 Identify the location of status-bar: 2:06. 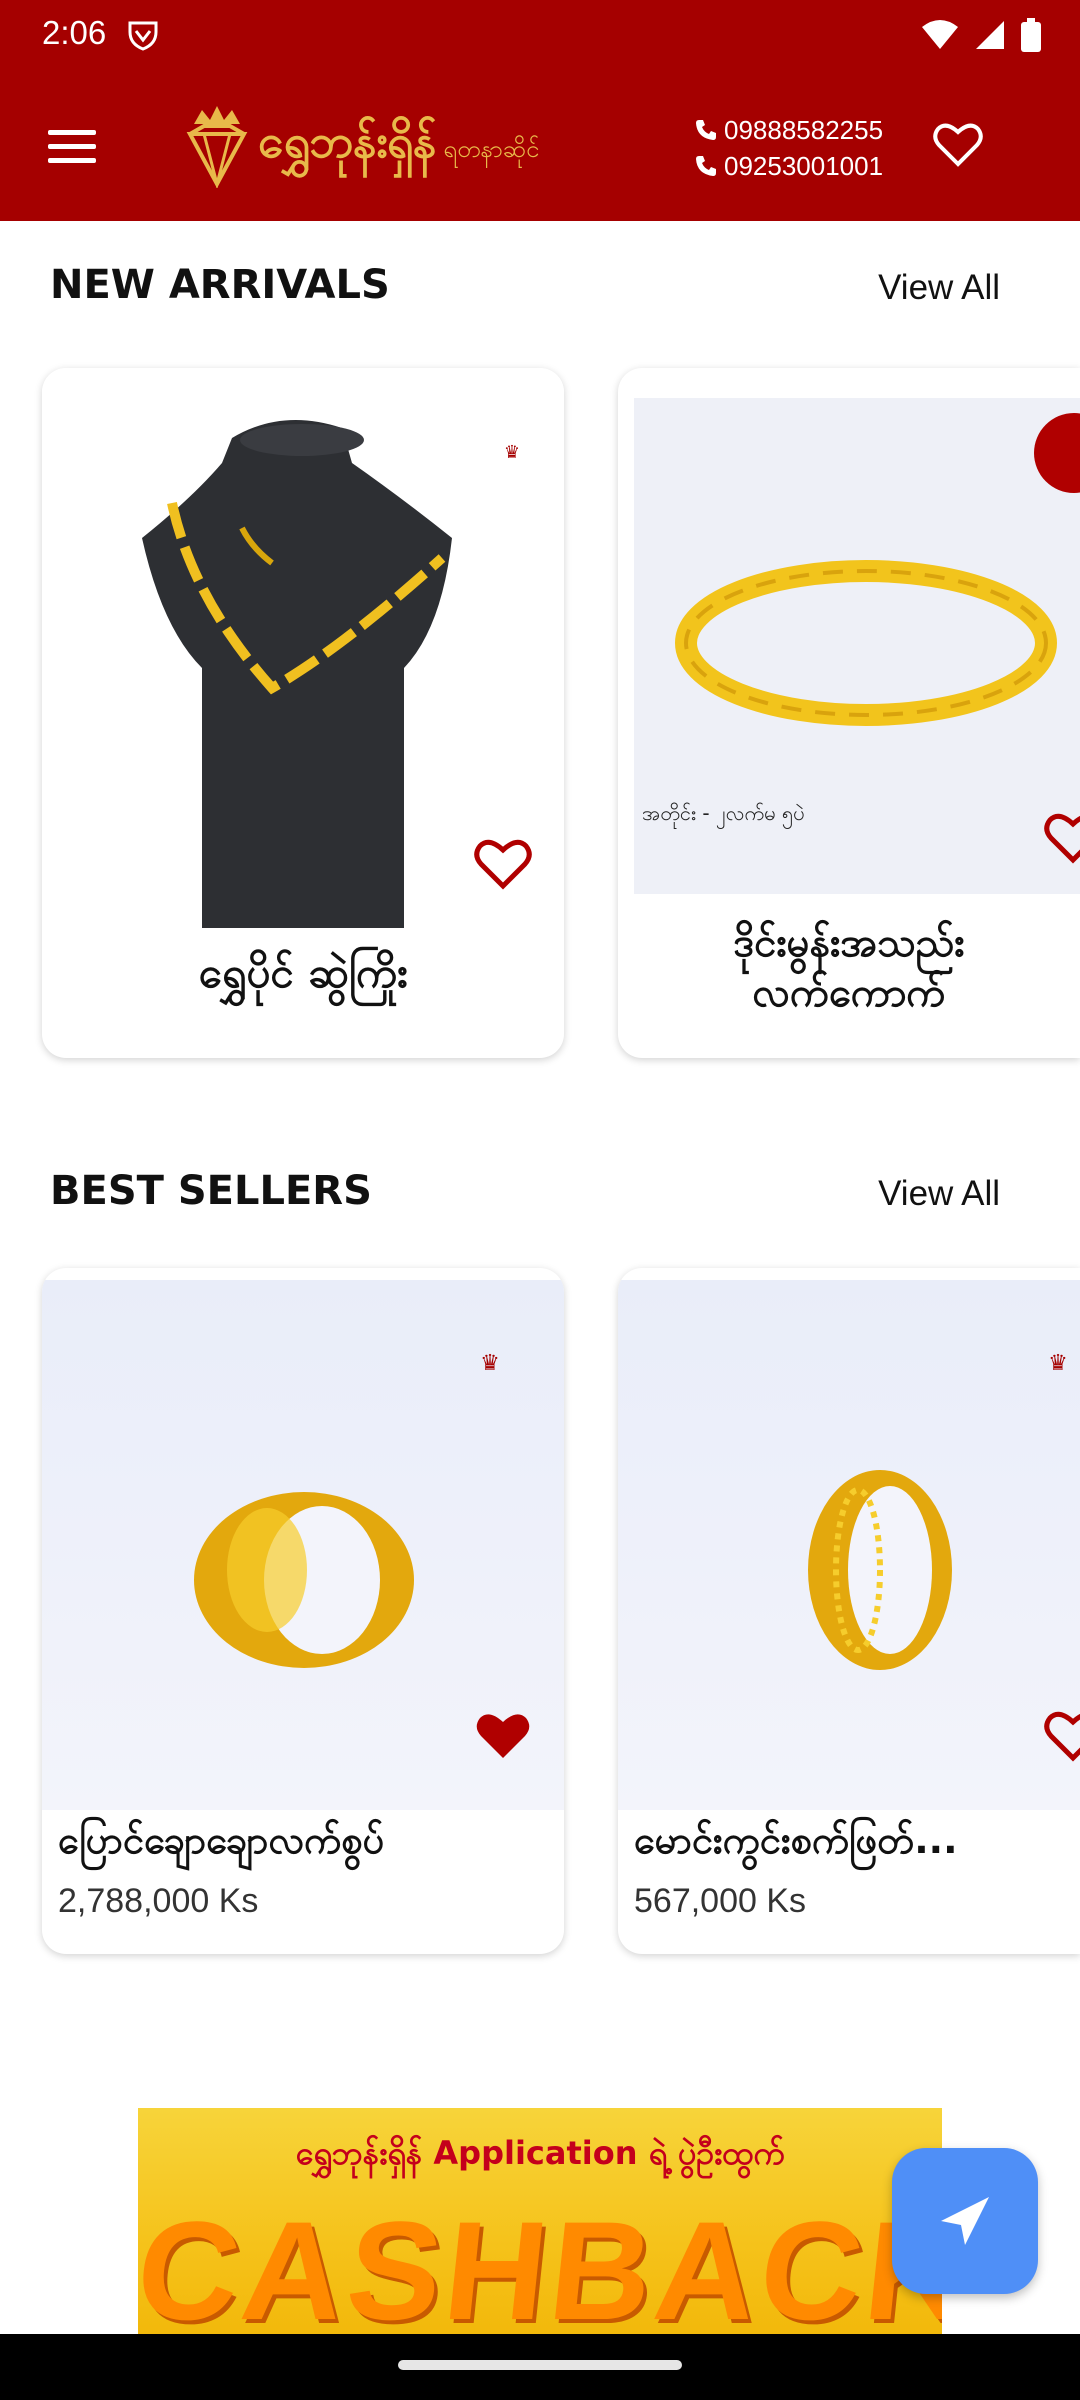
(540, 36).